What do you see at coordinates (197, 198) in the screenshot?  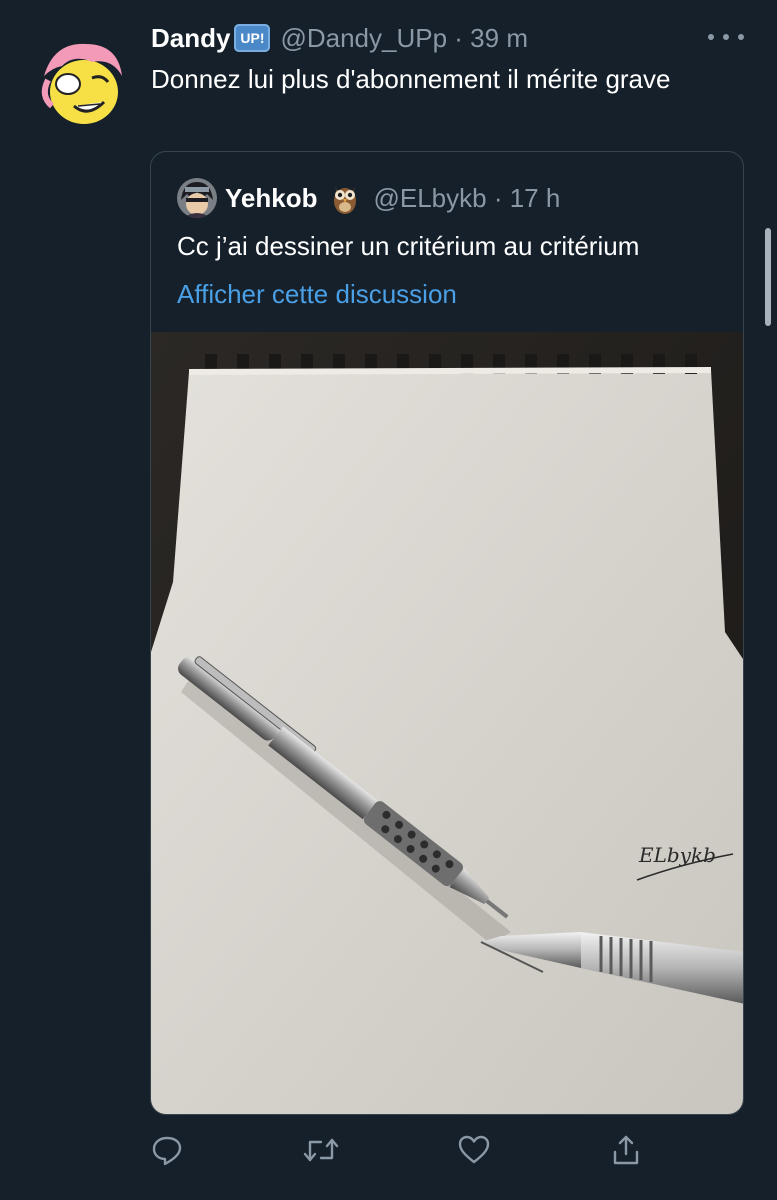 I see `quoted-author-avatar` at bounding box center [197, 198].